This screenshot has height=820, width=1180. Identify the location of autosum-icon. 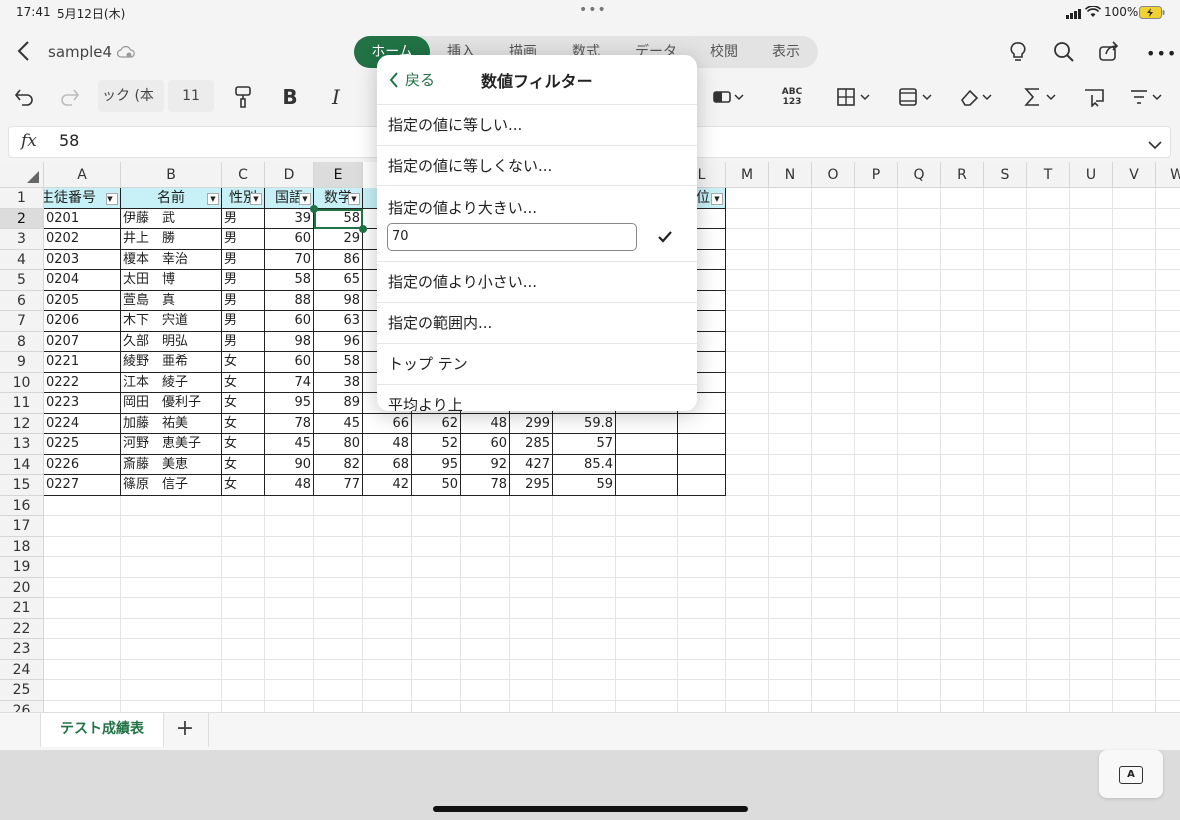
(1042, 97).